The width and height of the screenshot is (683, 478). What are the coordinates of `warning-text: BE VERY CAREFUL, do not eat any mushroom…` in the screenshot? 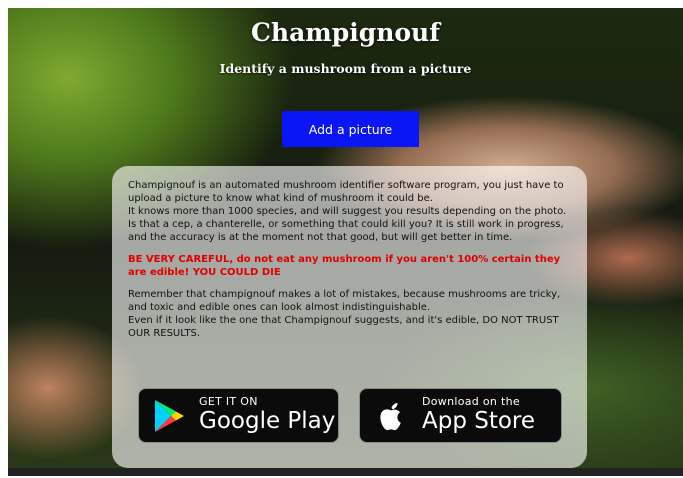 It's located at (344, 266).